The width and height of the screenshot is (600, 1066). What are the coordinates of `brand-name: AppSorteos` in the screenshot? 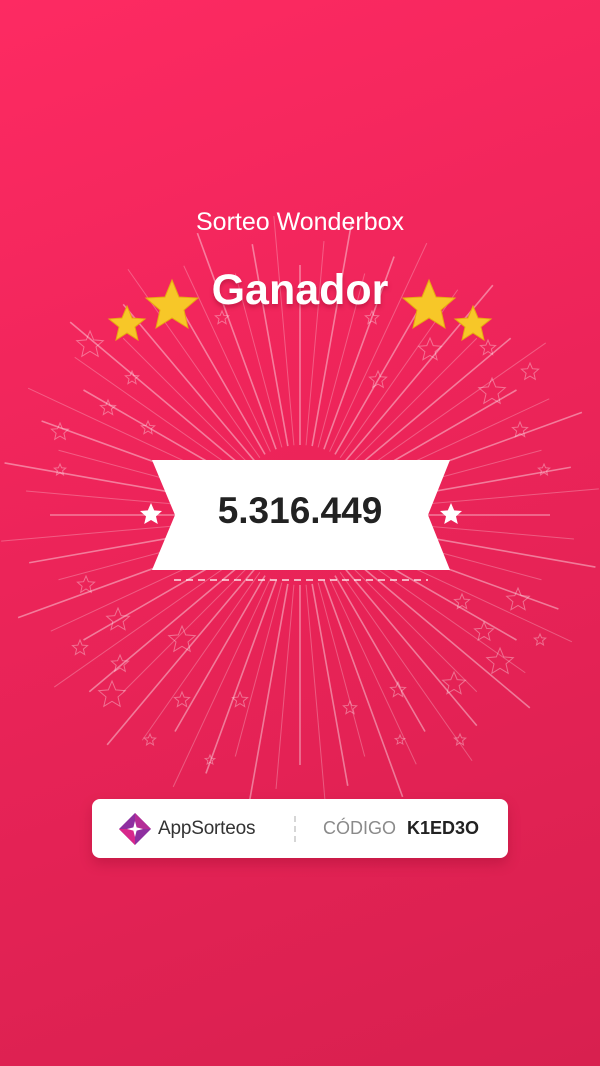 It's located at (207, 829).